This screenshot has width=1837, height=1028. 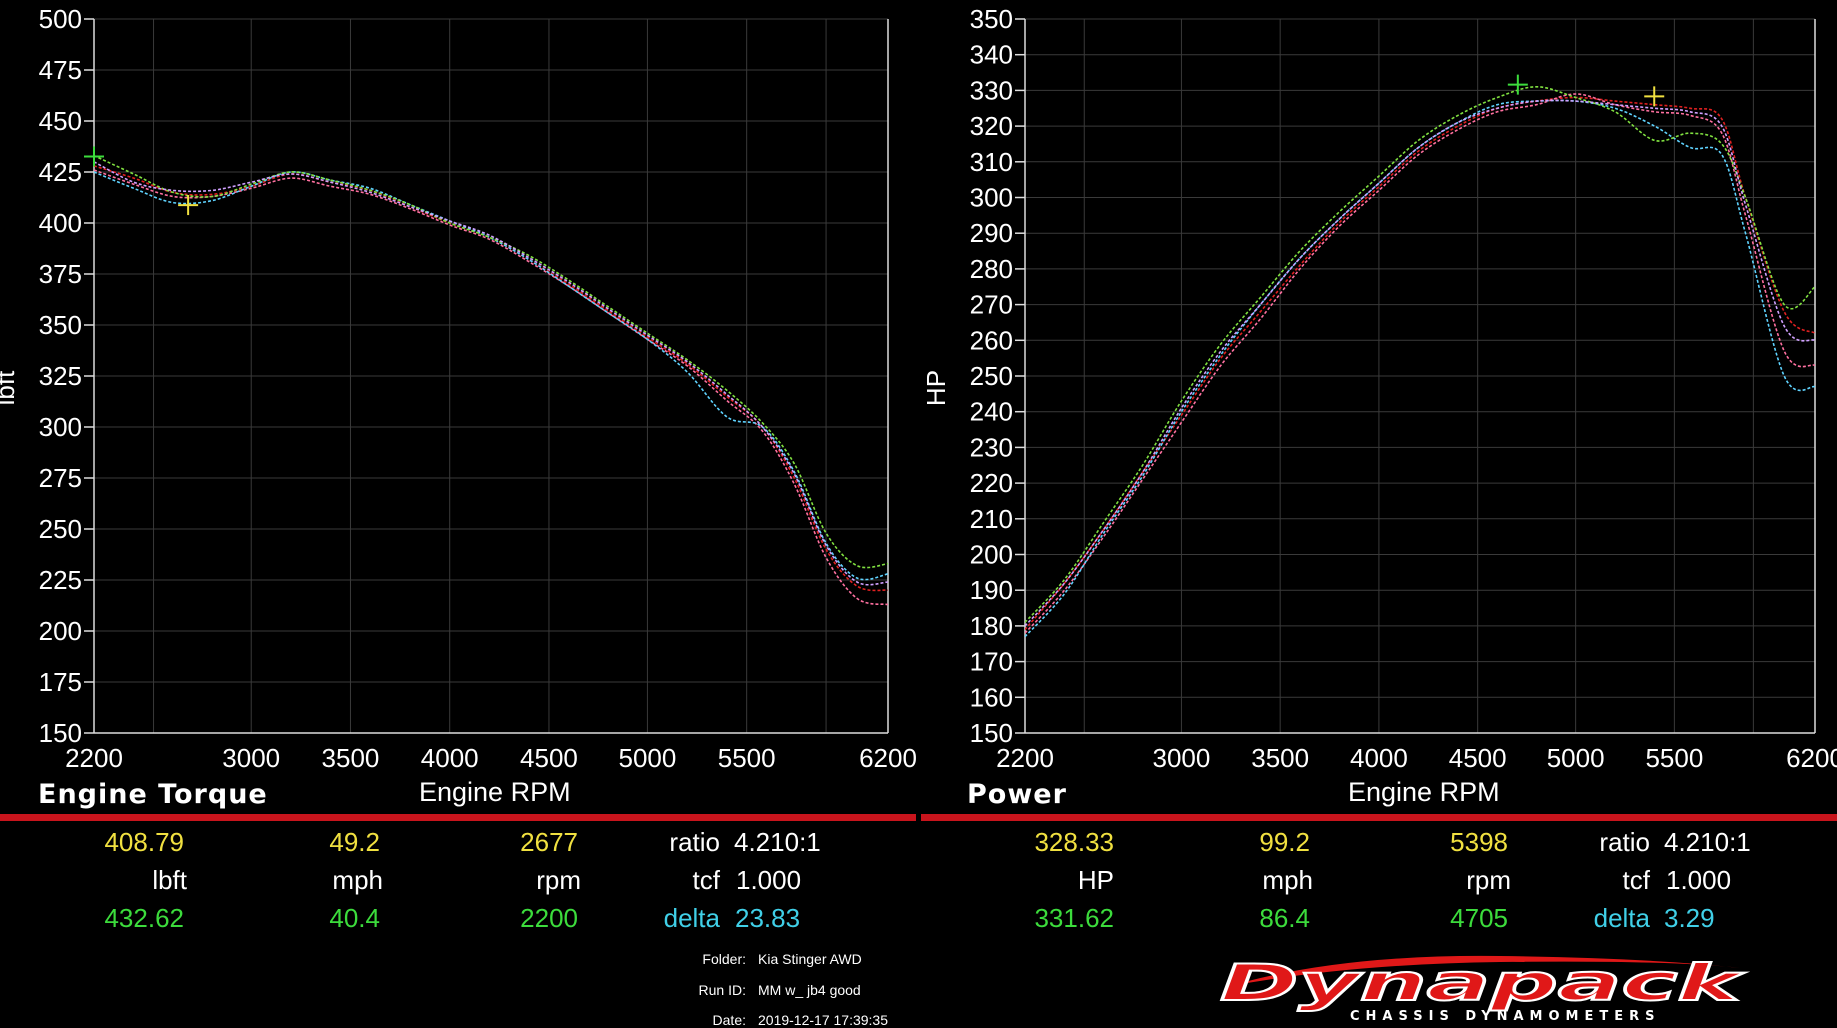 What do you see at coordinates (991, 233) in the screenshot?
I see `power-y-tick-label: 290` at bounding box center [991, 233].